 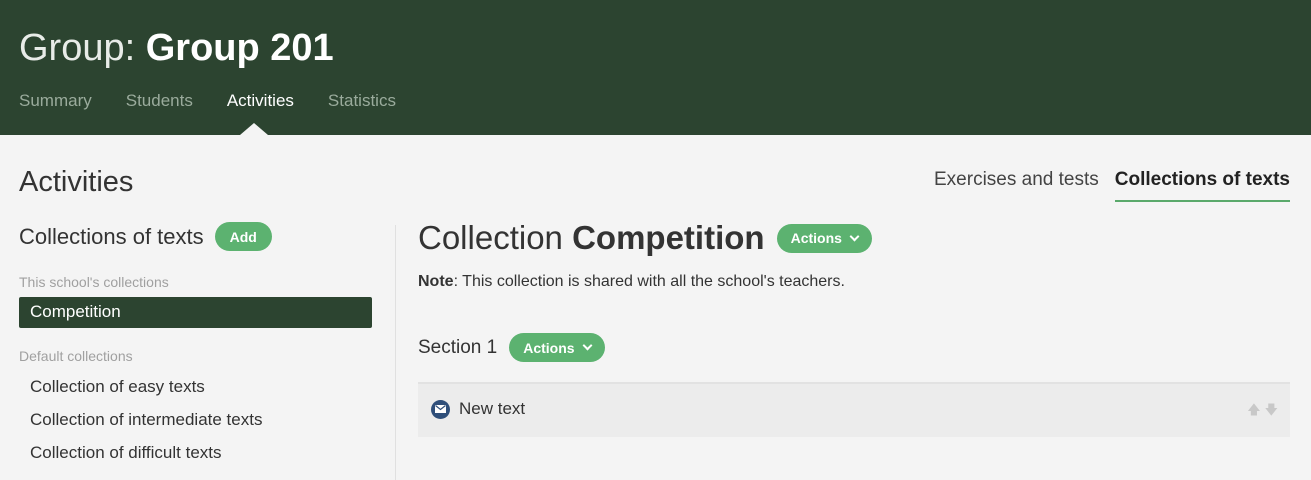 I want to click on group-nav: Summary Students Activities Statistics, so click(x=224, y=101).